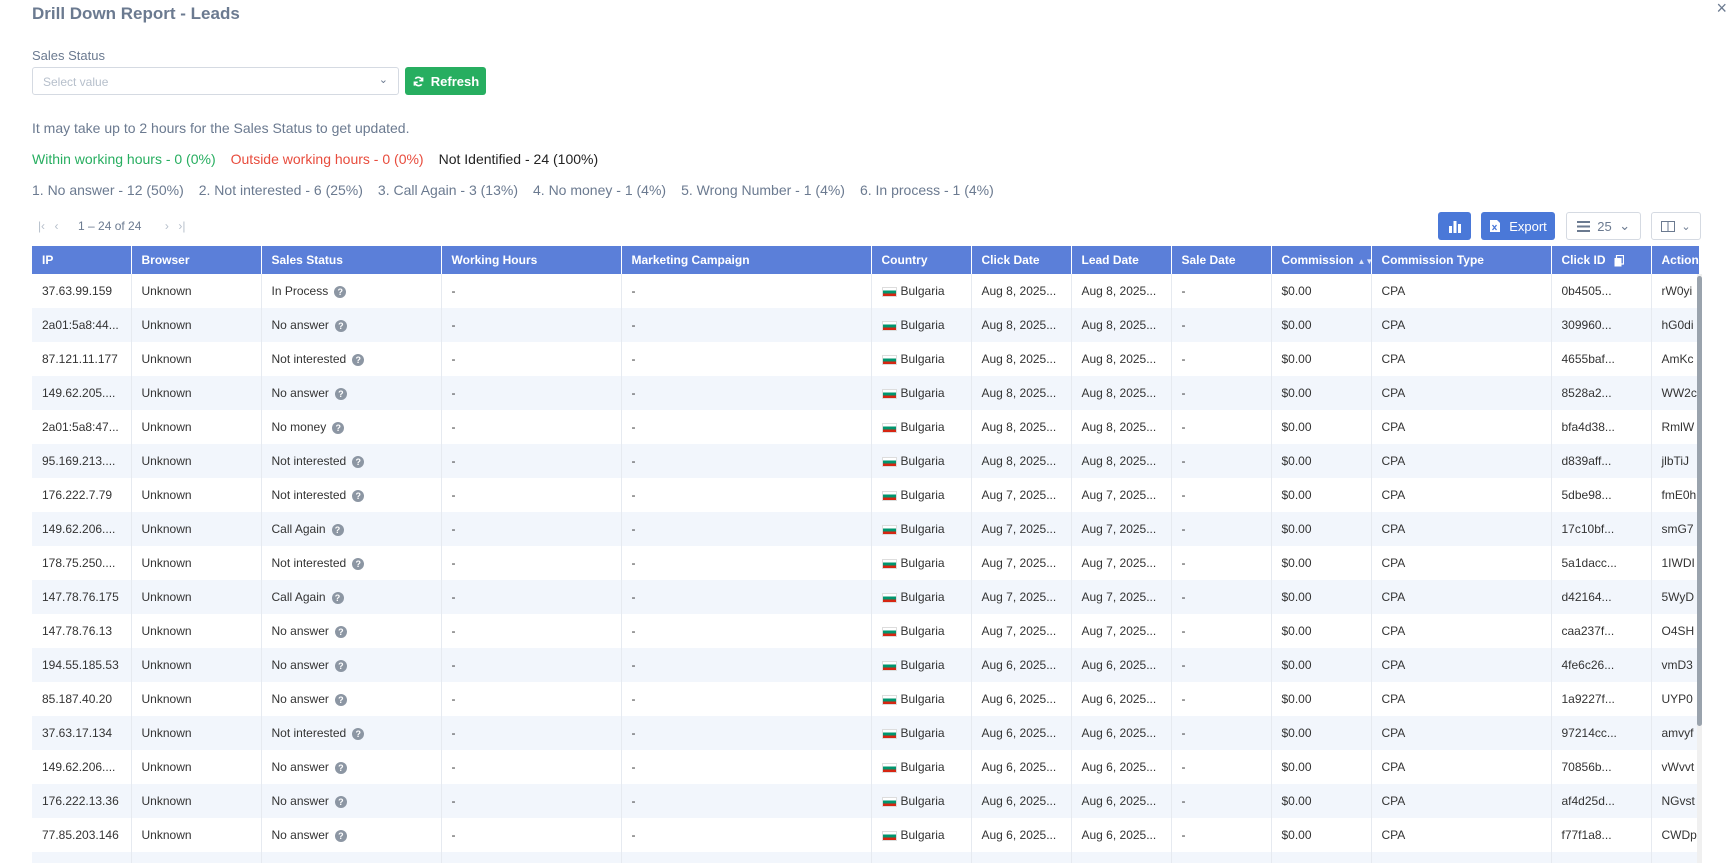  What do you see at coordinates (215, 81) in the screenshot?
I see `sales-status-select: Select value ⌄` at bounding box center [215, 81].